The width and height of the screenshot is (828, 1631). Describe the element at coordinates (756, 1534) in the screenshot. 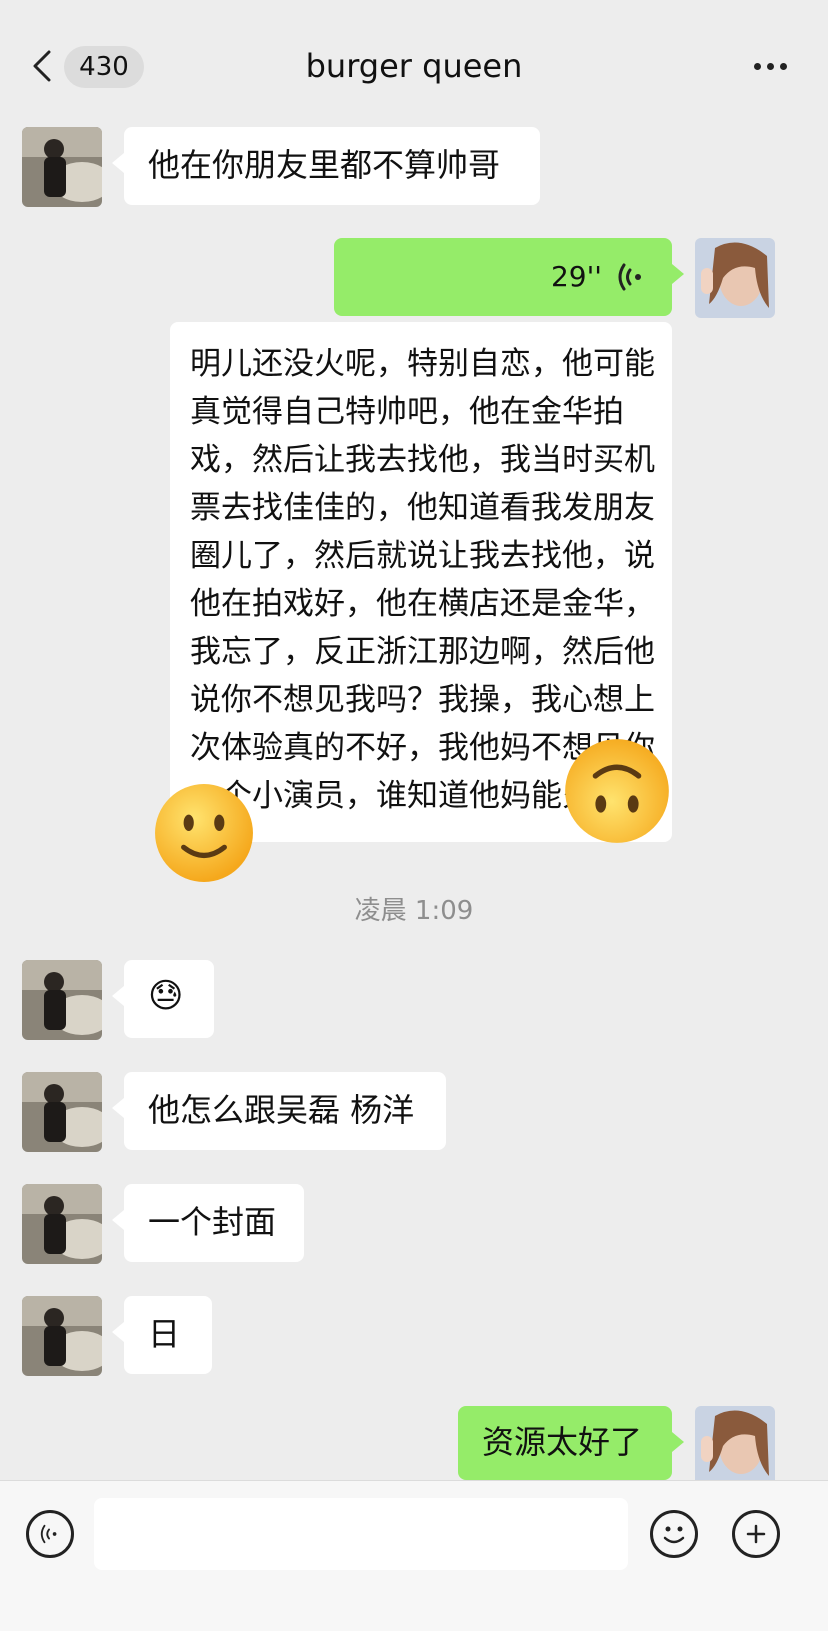

I see `add-attachment-icon` at that location.